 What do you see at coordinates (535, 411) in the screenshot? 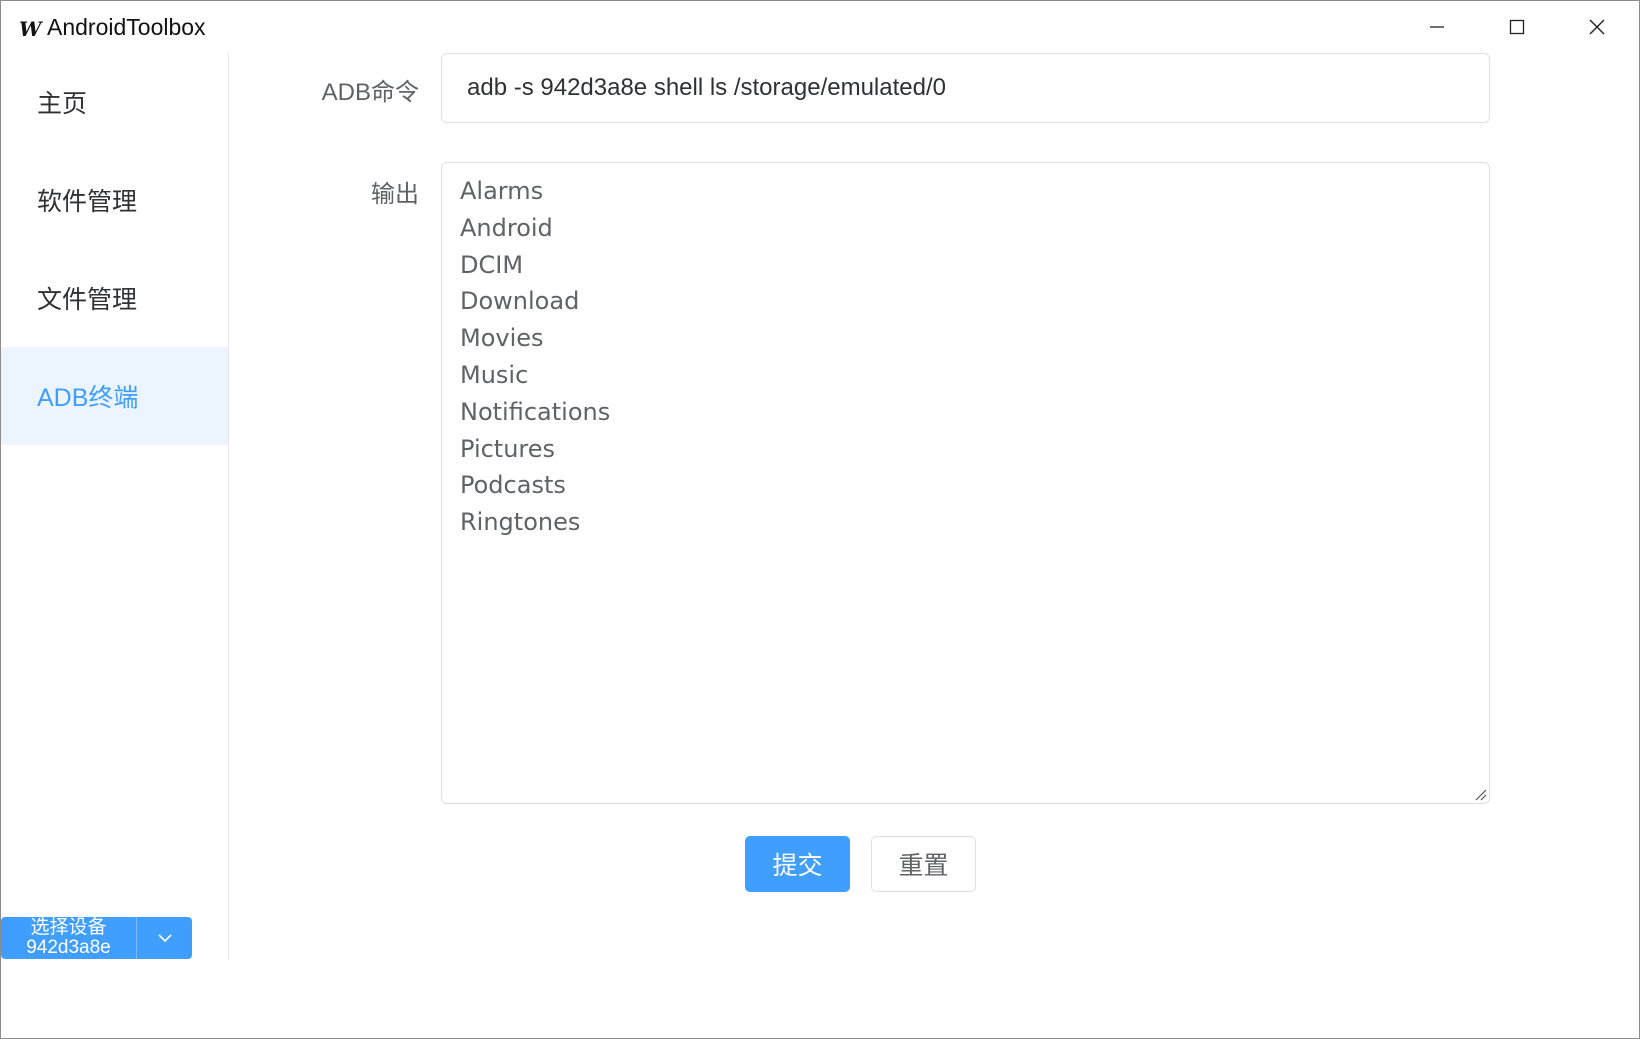
I see `output-line: Notifications` at bounding box center [535, 411].